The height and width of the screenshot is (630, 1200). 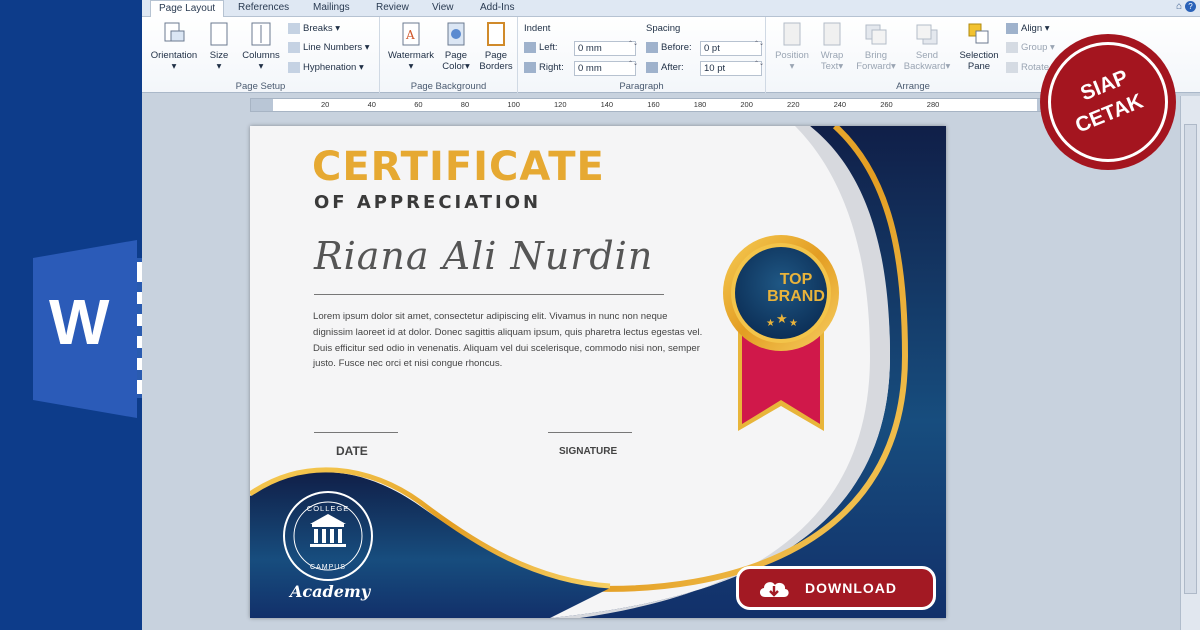 I want to click on tab-review: Review, so click(x=392, y=8).